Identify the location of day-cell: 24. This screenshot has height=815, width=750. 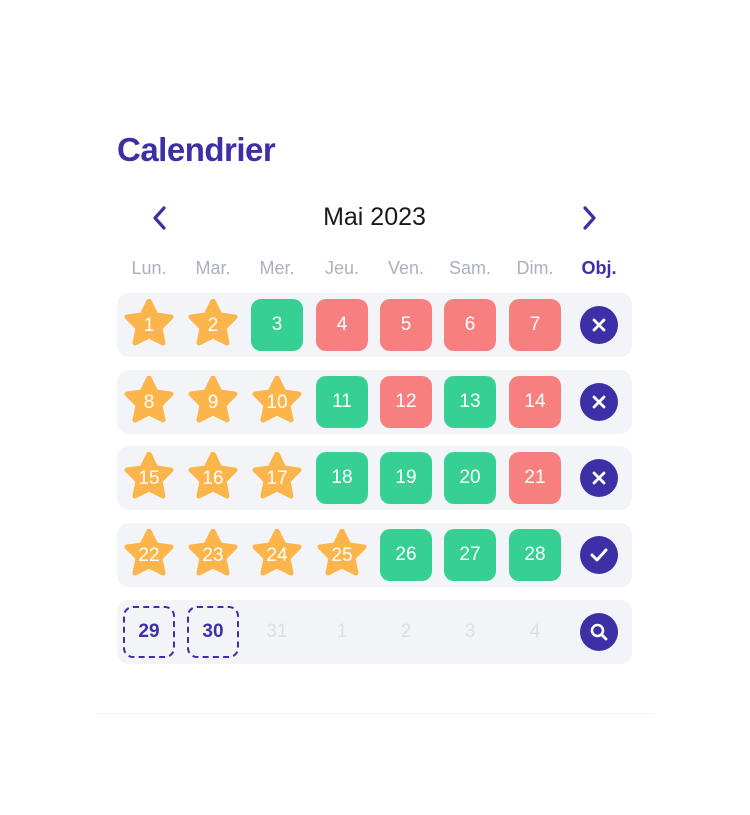
(277, 555).